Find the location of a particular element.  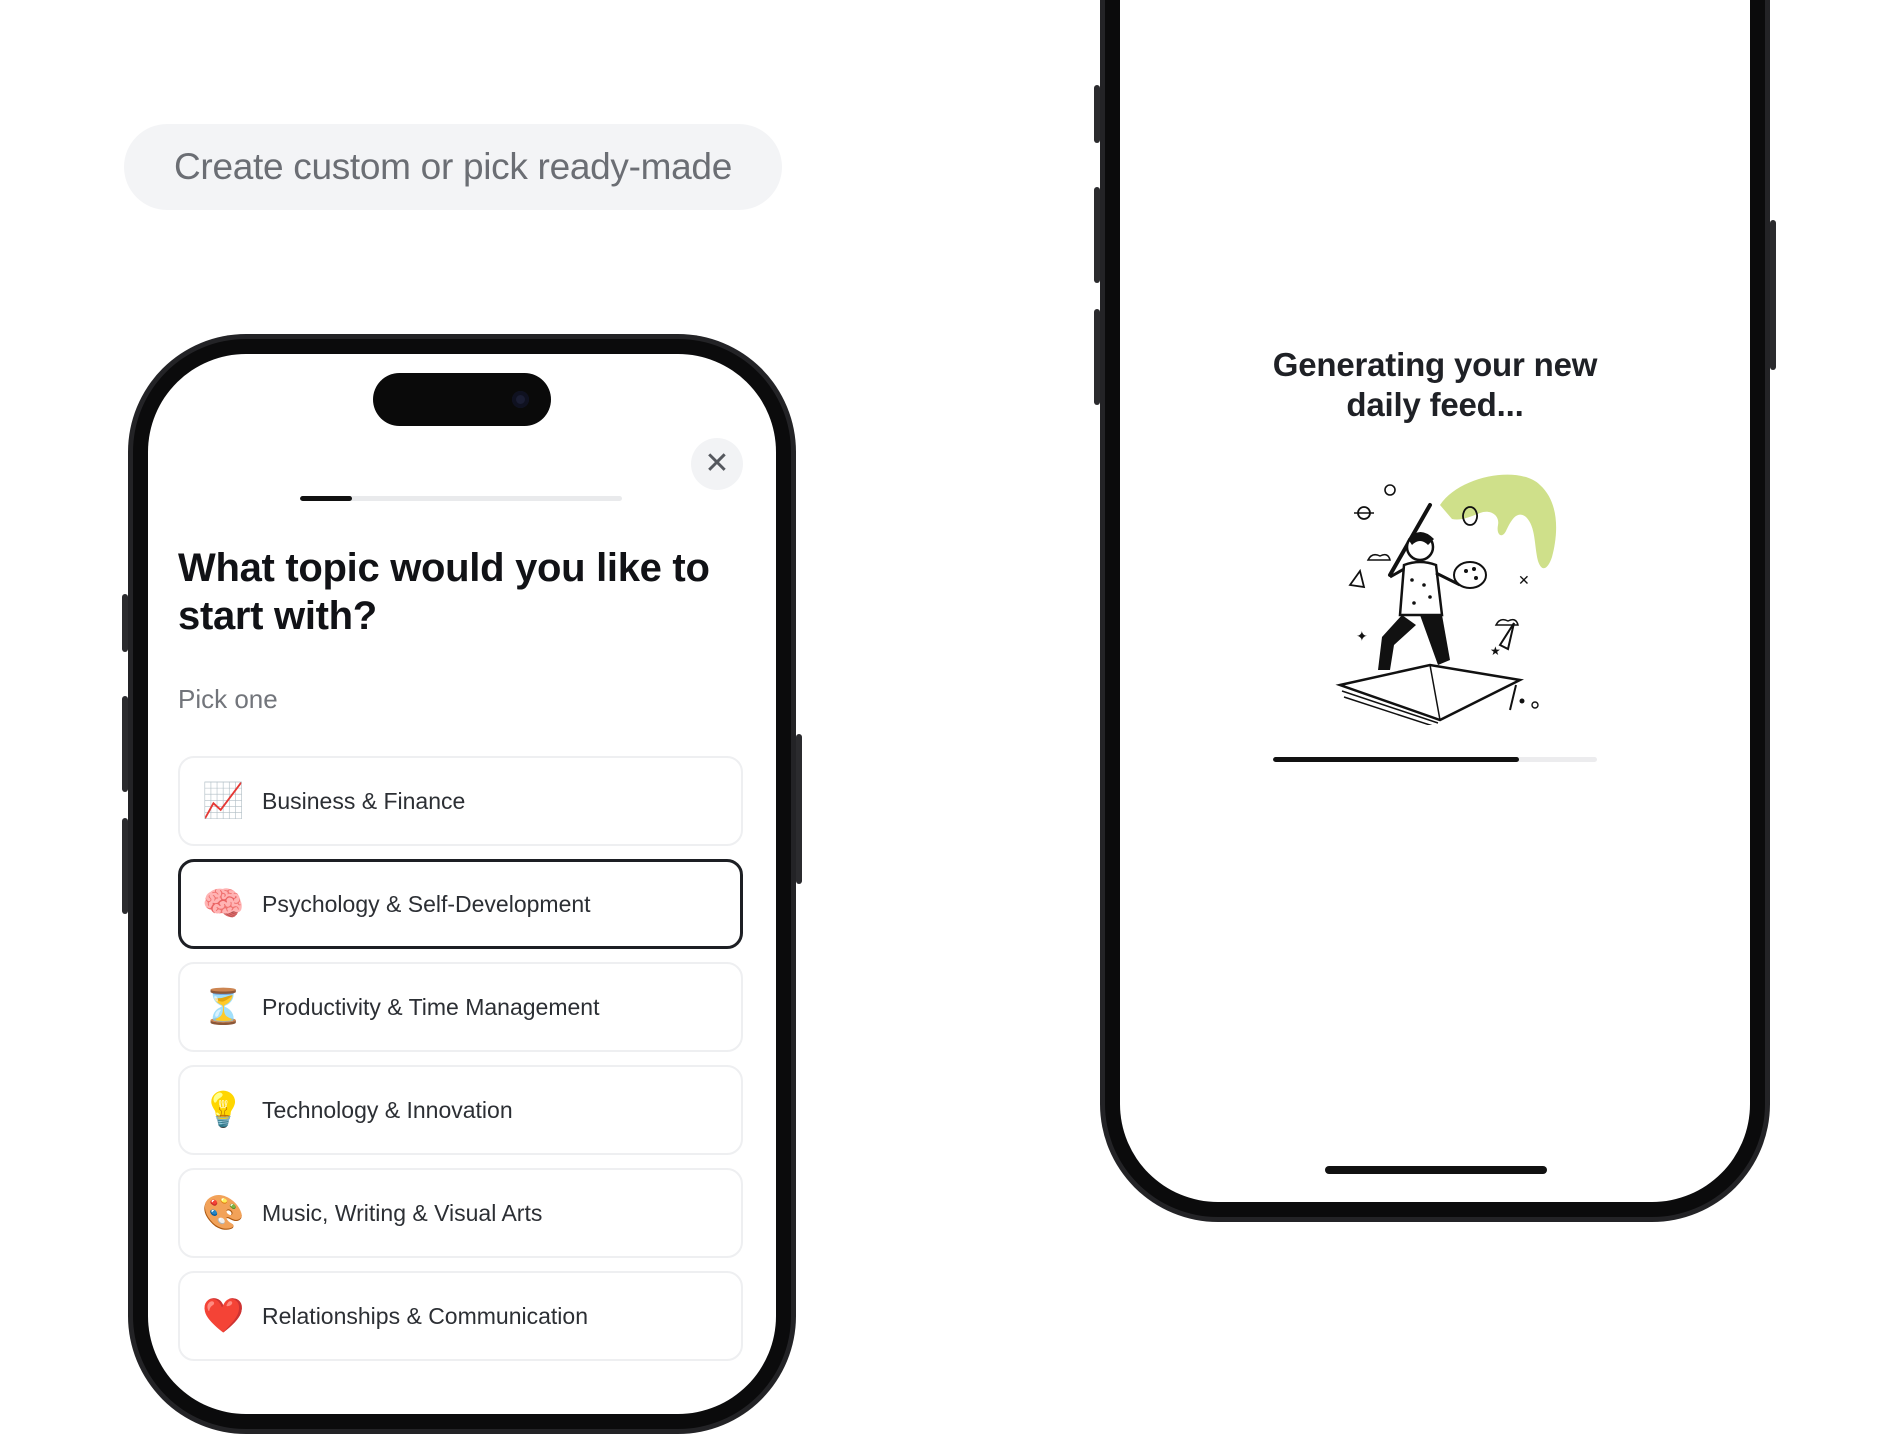

topic-option: 📈 Business & Finance is located at coordinates (460, 801).